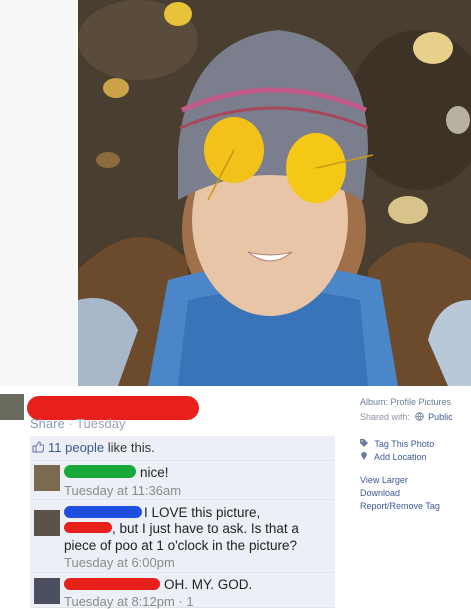 The height and width of the screenshot is (609, 471). I want to click on album-info: Album: Profile Pictures, so click(406, 402).